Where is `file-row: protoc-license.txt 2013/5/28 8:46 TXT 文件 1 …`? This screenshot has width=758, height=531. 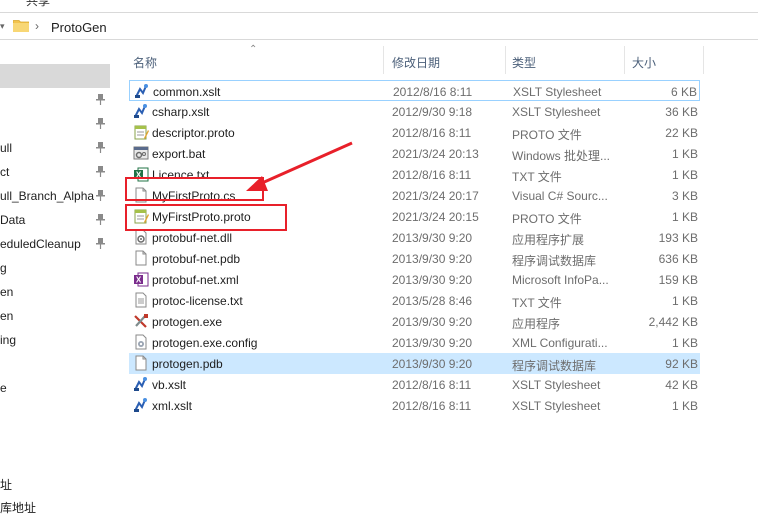 file-row: protoc-license.txt 2013/5/28 8:46 TXT 文件 1 … is located at coordinates (414, 300).